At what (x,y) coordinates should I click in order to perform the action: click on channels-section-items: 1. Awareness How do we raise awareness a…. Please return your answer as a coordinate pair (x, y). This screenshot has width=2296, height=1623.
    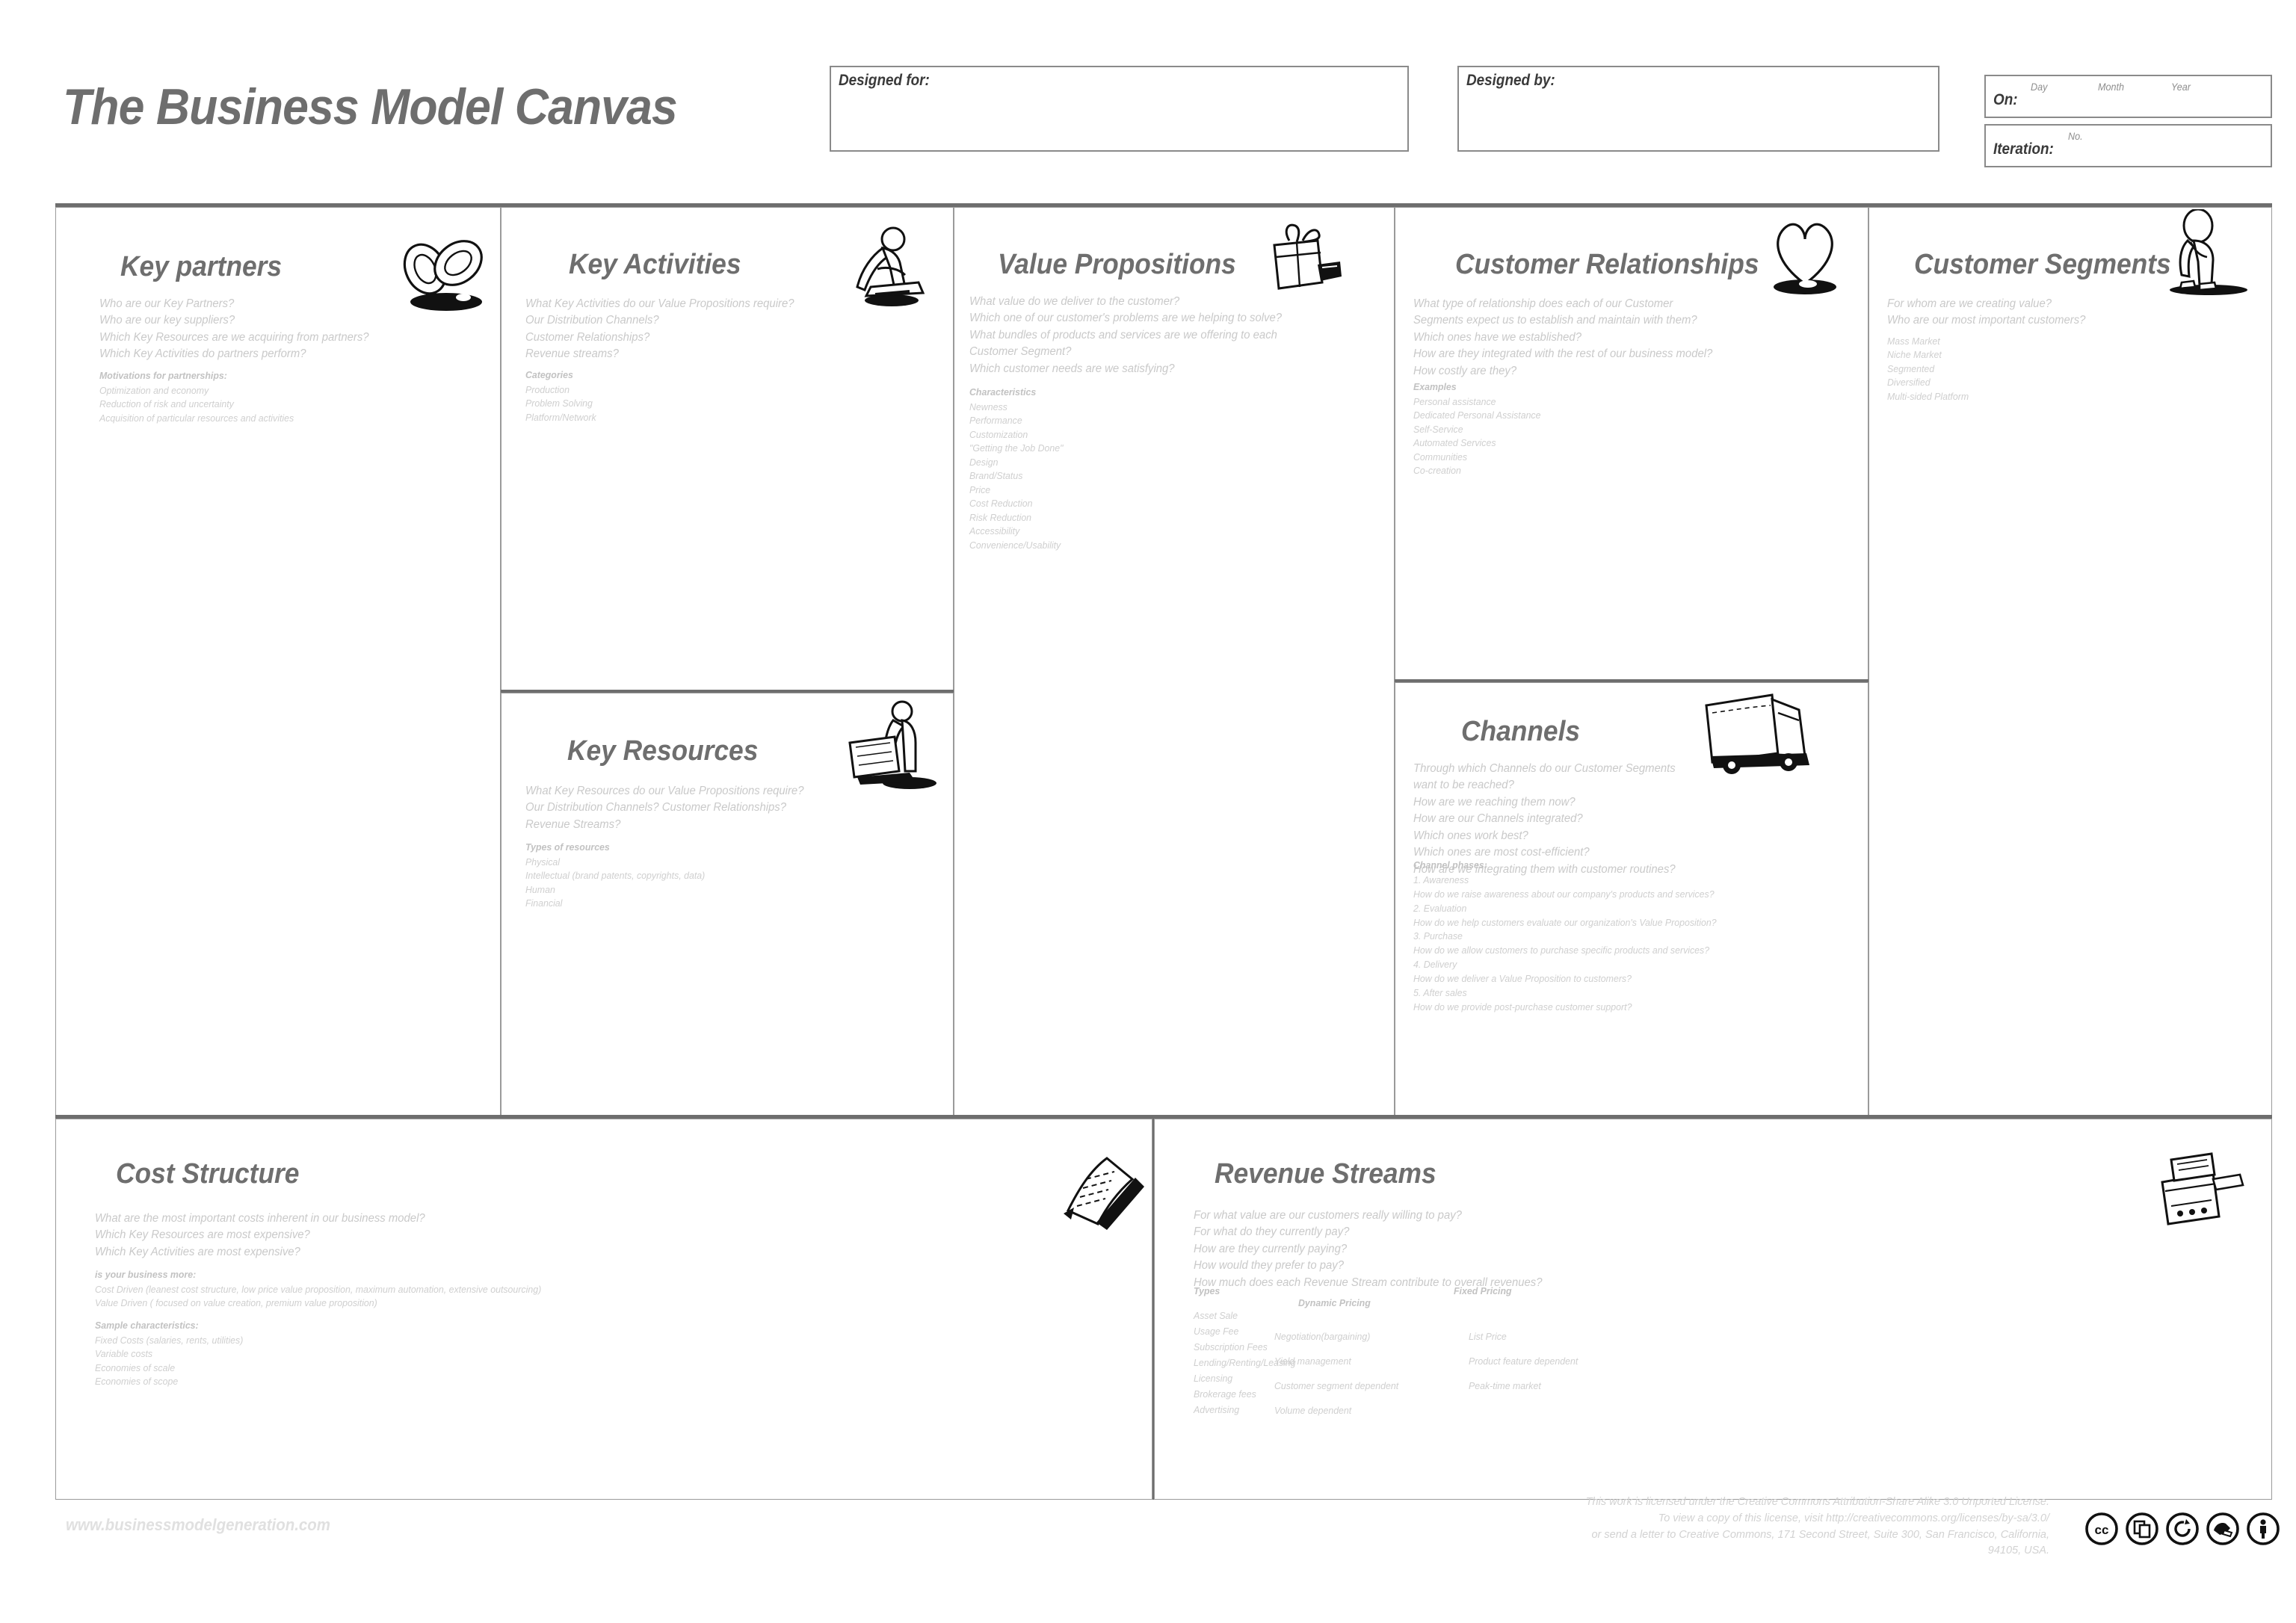
    Looking at the image, I should click on (1565, 943).